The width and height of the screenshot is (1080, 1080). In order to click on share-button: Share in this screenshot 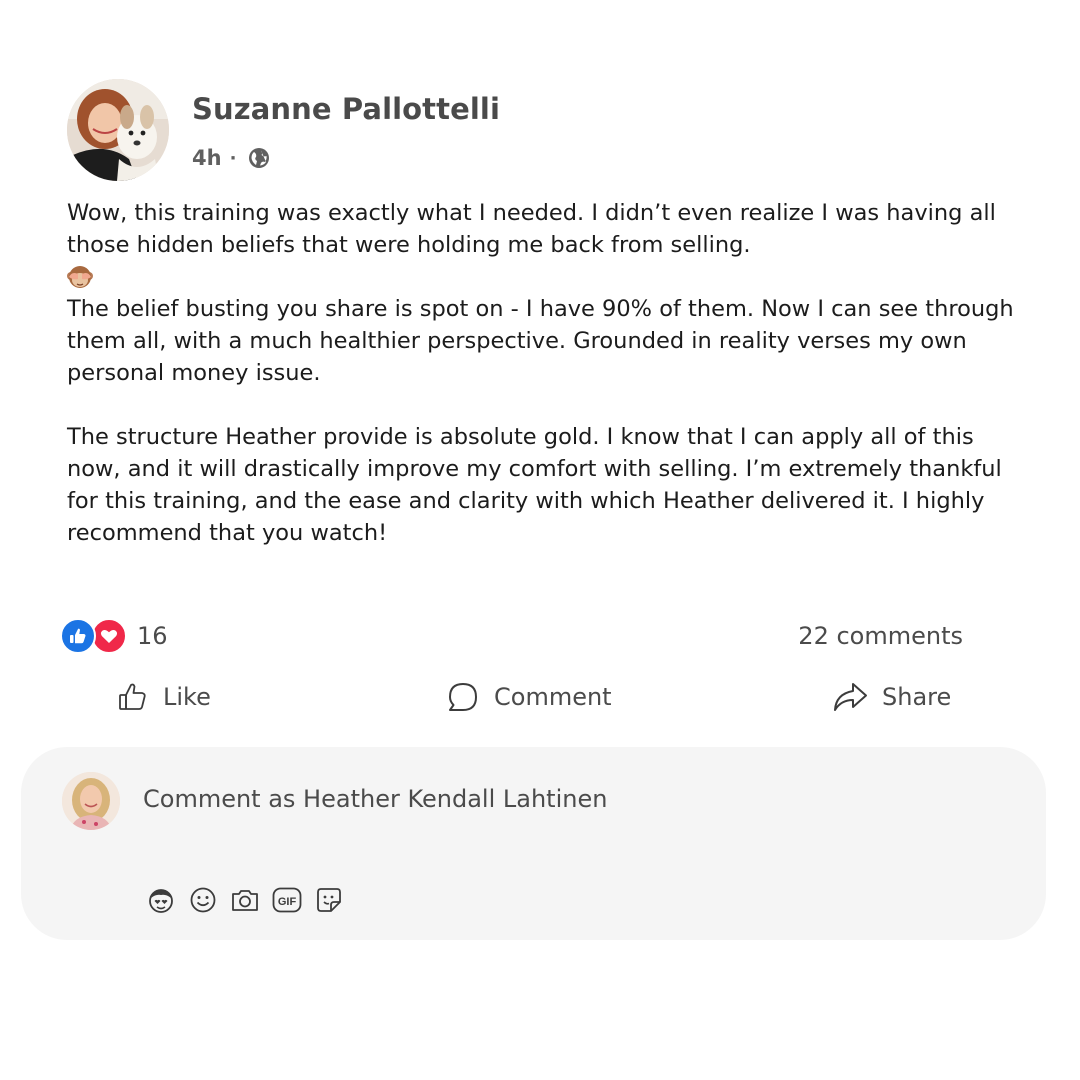, I will do `click(891, 697)`.